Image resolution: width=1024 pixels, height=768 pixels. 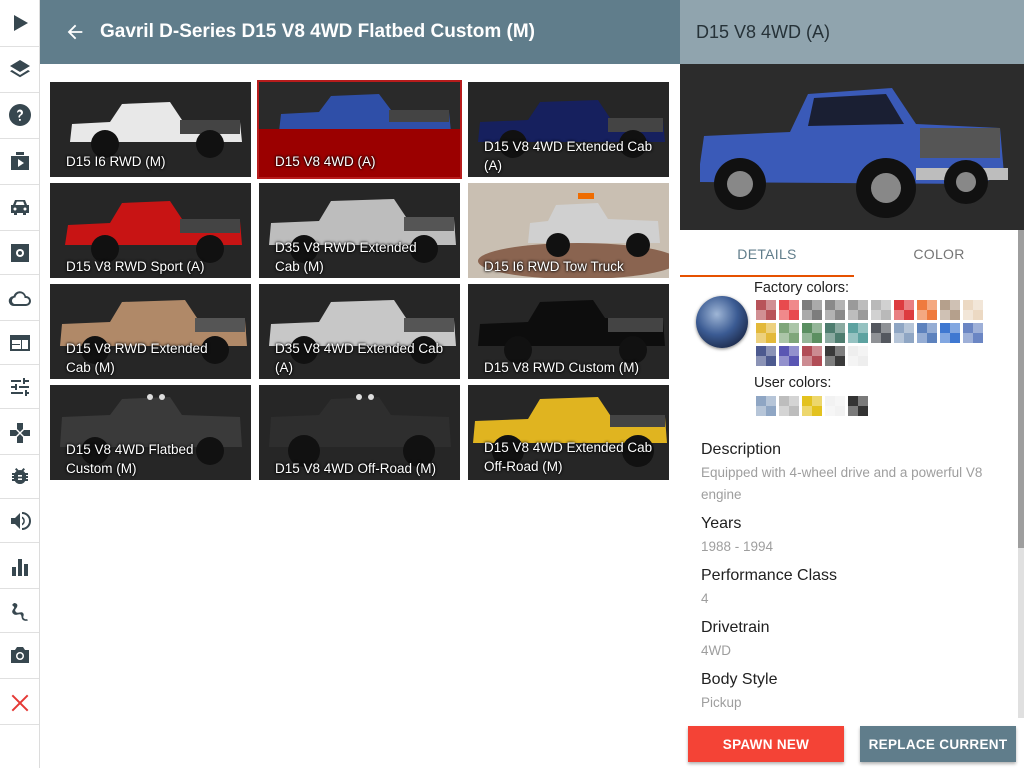 I want to click on car-icon, so click(x=19, y=207).